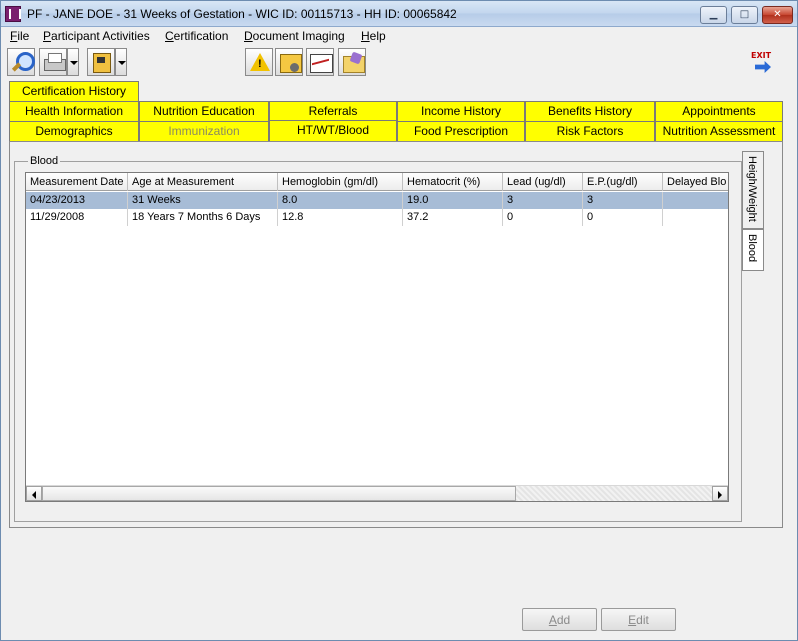 The height and width of the screenshot is (641, 798). What do you see at coordinates (77, 182) in the screenshot?
I see `col-measurement-date: Measurement Date` at bounding box center [77, 182].